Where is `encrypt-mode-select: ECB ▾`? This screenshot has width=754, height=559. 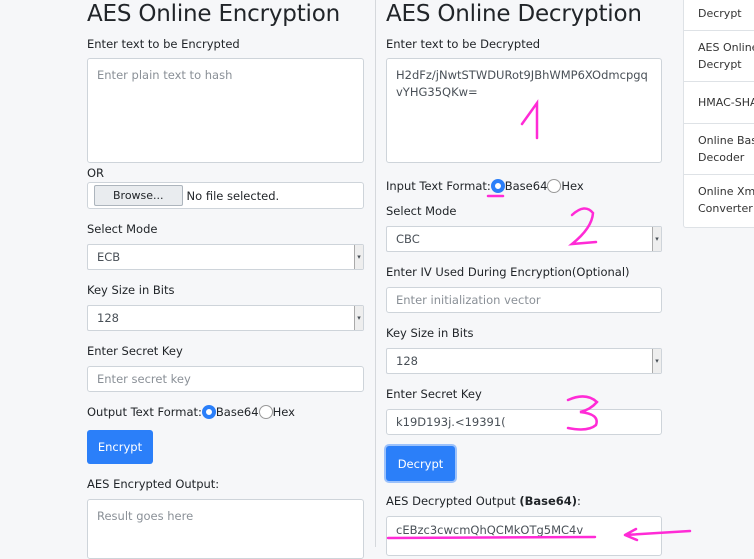 encrypt-mode-select: ECB ▾ is located at coordinates (225, 257).